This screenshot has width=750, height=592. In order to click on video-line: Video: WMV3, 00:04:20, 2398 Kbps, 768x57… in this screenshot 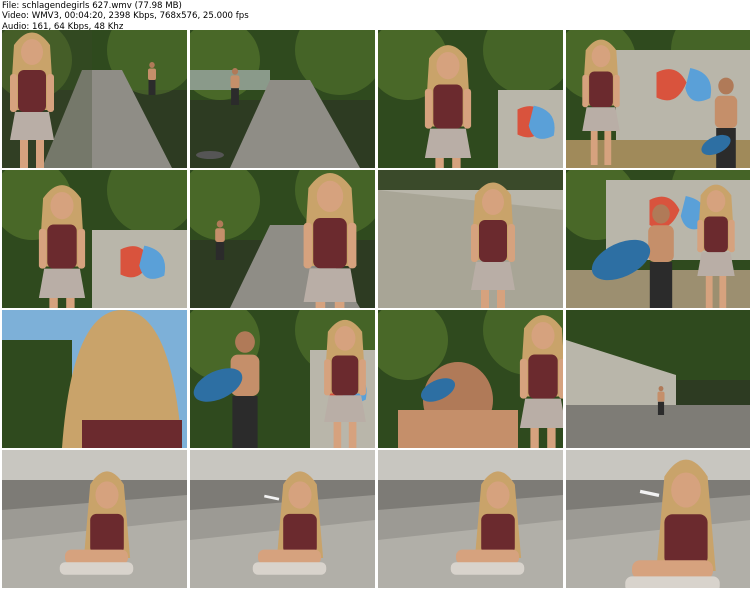, I will do `click(125, 16)`.